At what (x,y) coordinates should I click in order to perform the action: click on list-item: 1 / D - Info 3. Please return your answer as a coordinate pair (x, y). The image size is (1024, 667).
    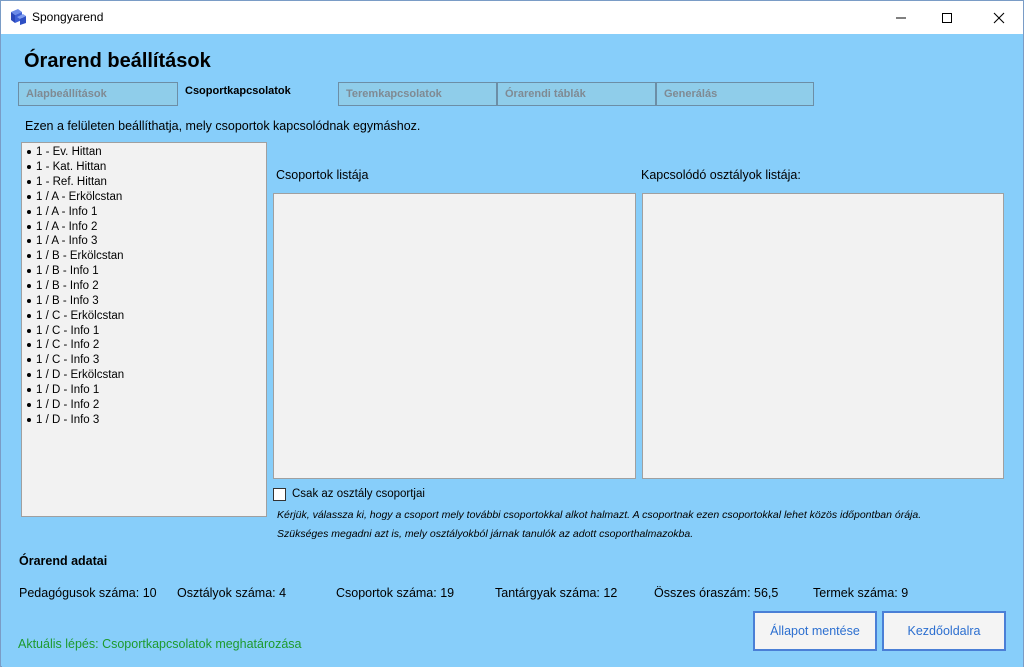
    Looking at the image, I should click on (144, 419).